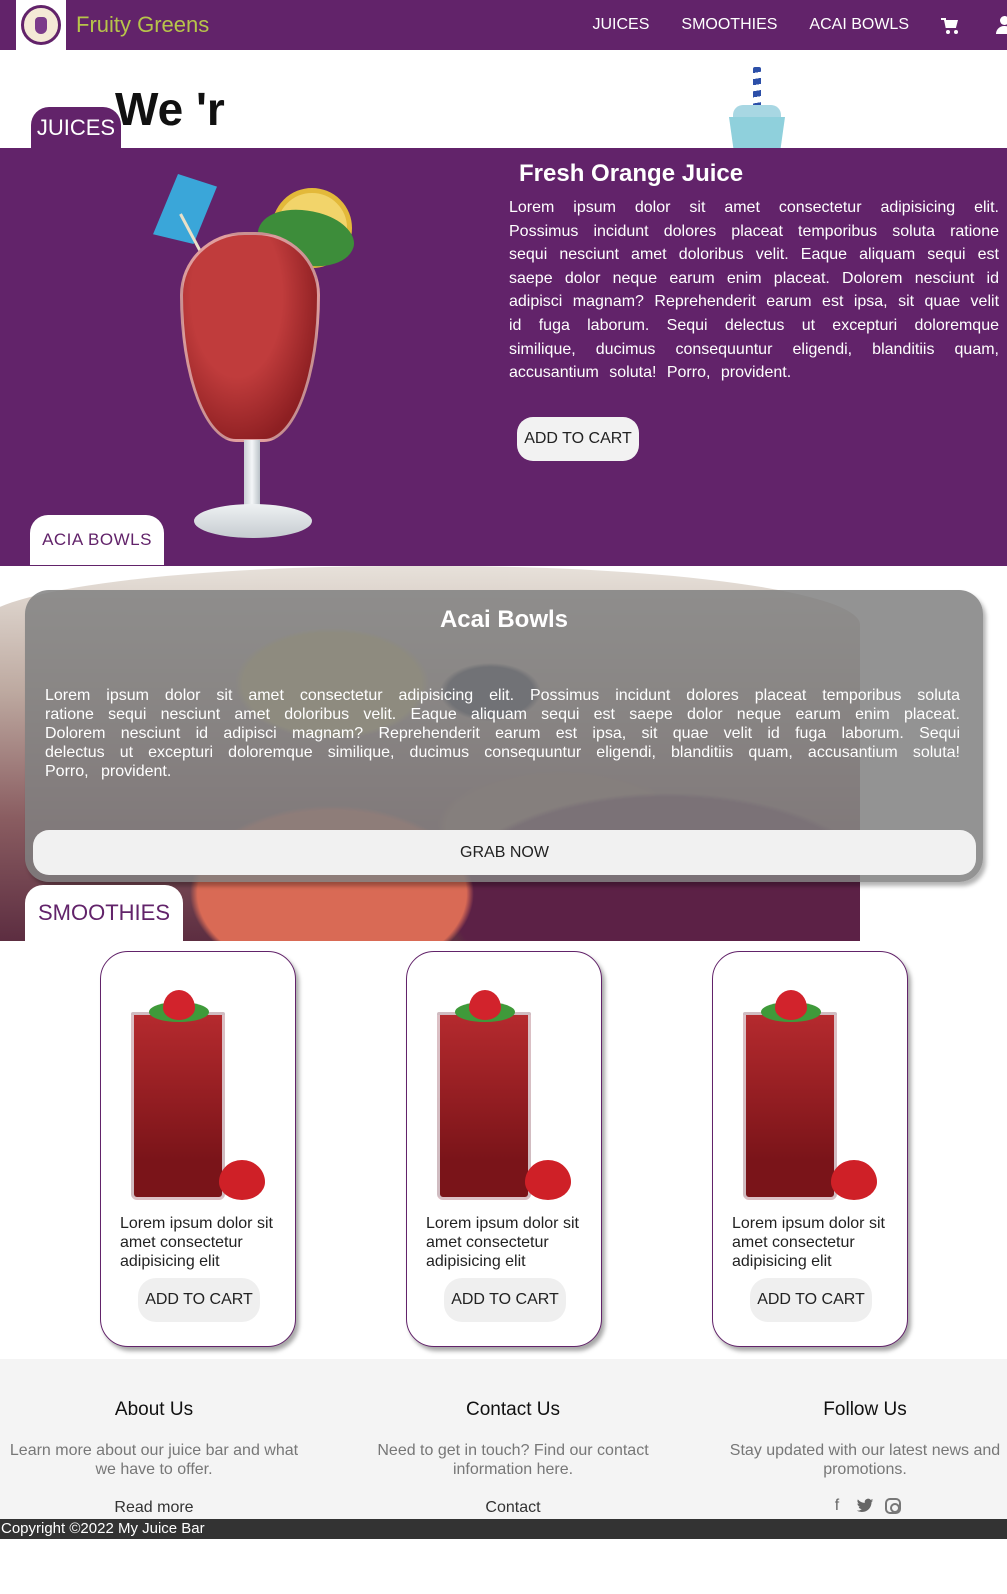 Image resolution: width=1007 pixels, height=1594 pixels. I want to click on read-more-link: Read more, so click(154, 1508).